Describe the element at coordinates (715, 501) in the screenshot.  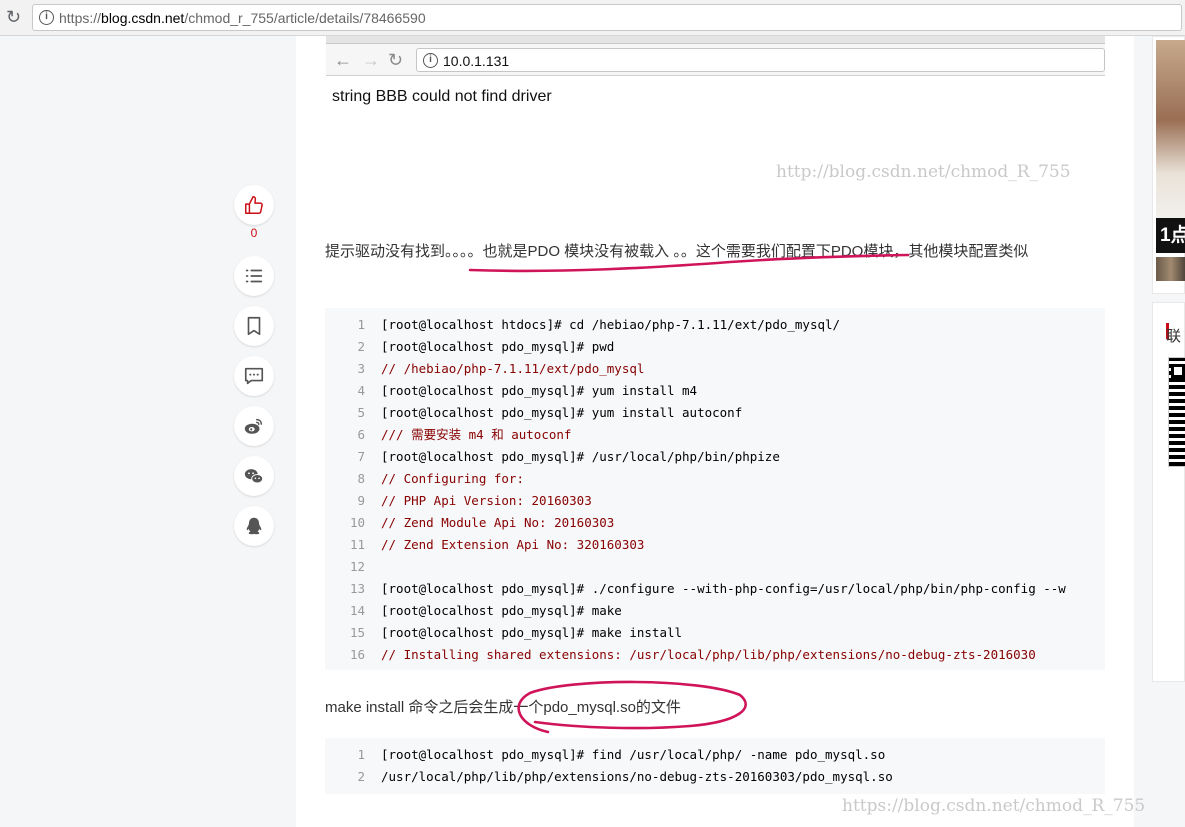
I see `code-line: 9 // PHP Api Version: 20160303` at that location.